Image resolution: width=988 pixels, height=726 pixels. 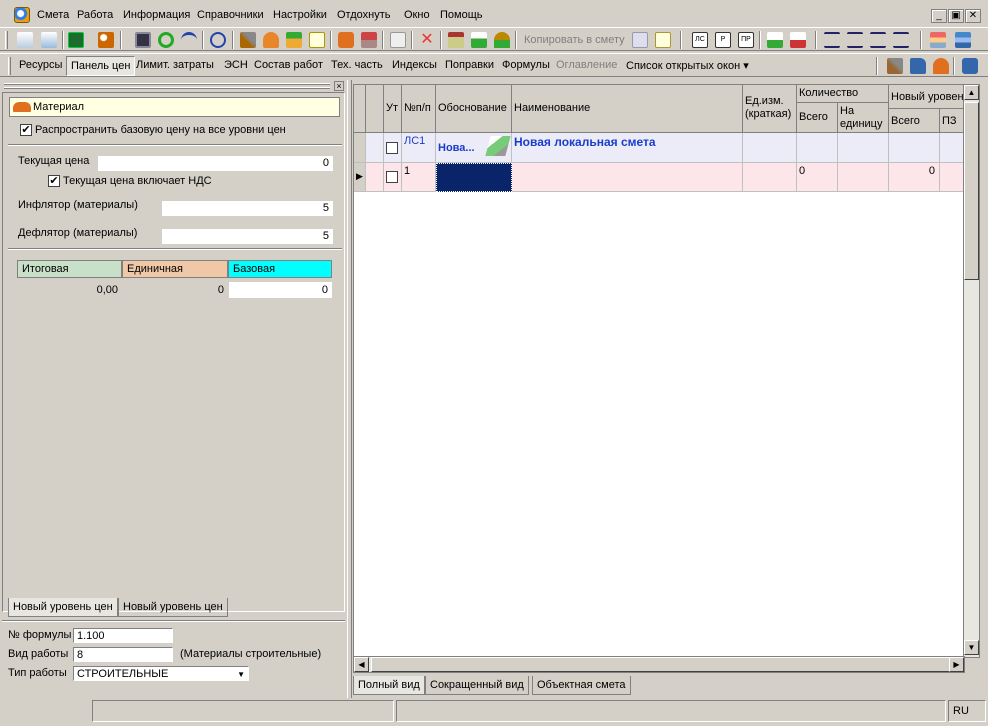 I want to click on qty-per-unit-header: На единицу, so click(x=863, y=118).